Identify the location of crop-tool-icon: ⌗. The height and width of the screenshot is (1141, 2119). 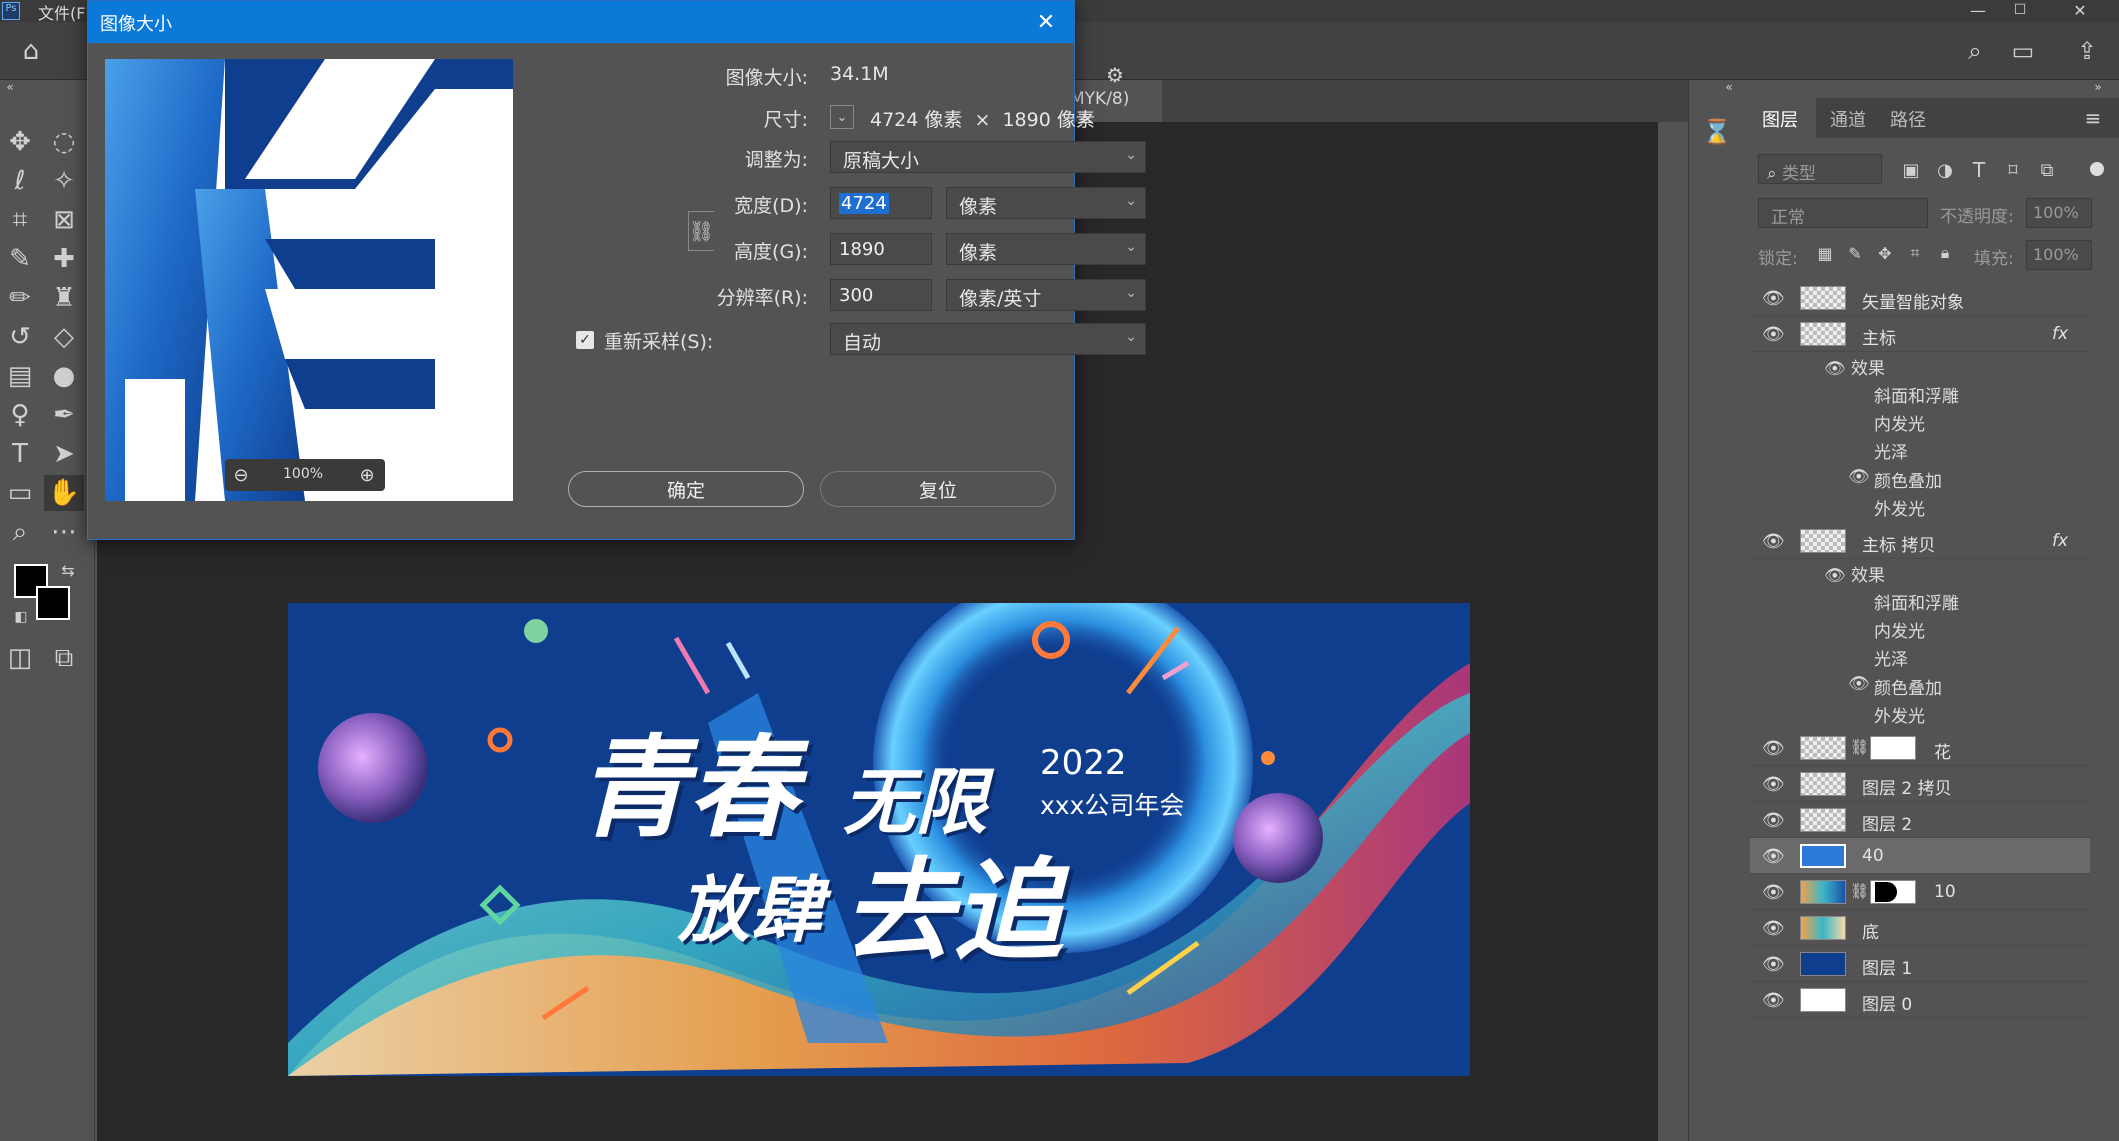
(20, 220).